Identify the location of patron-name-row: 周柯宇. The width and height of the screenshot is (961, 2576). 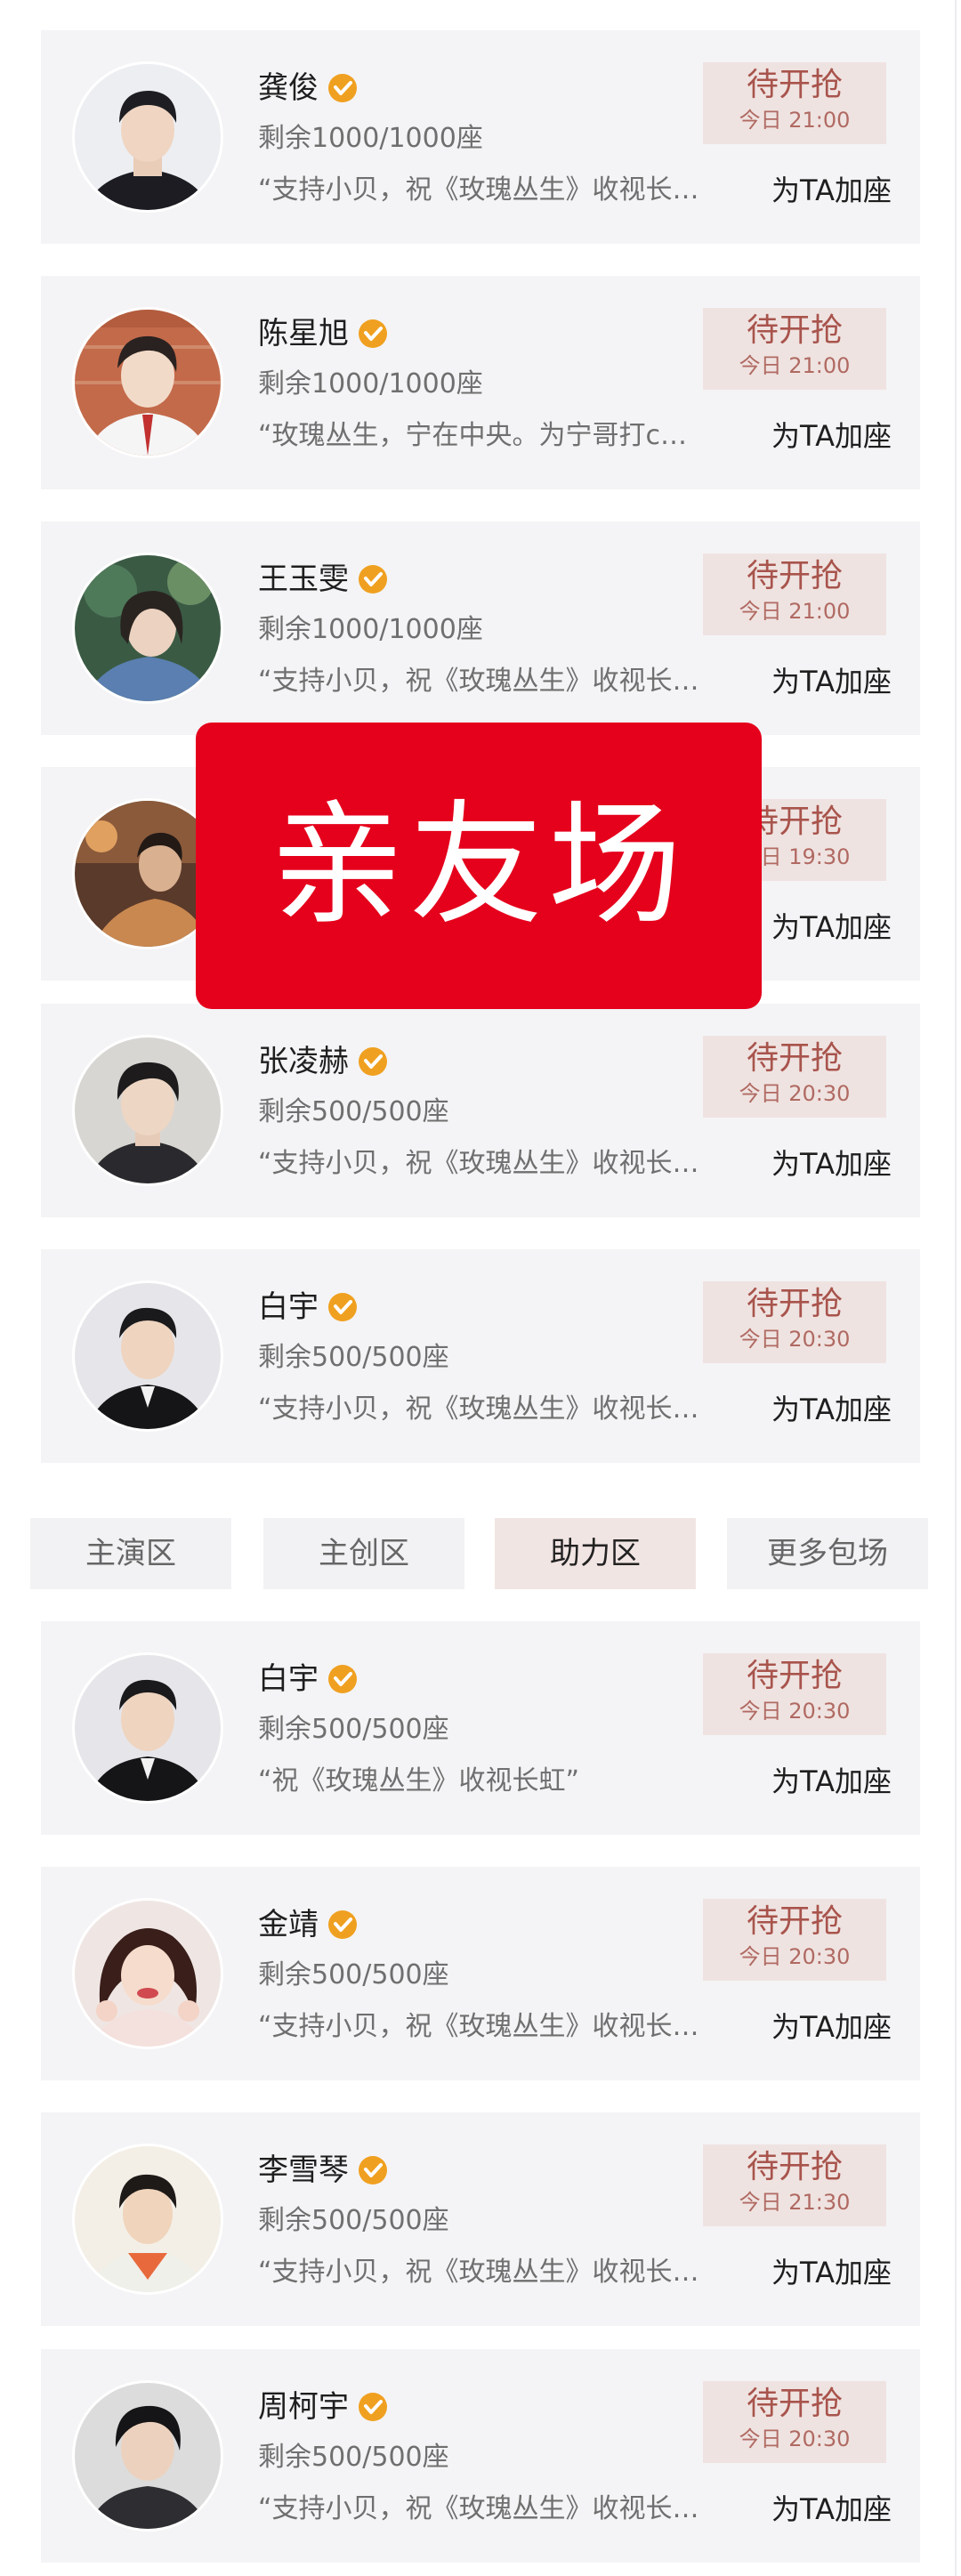
(323, 2407).